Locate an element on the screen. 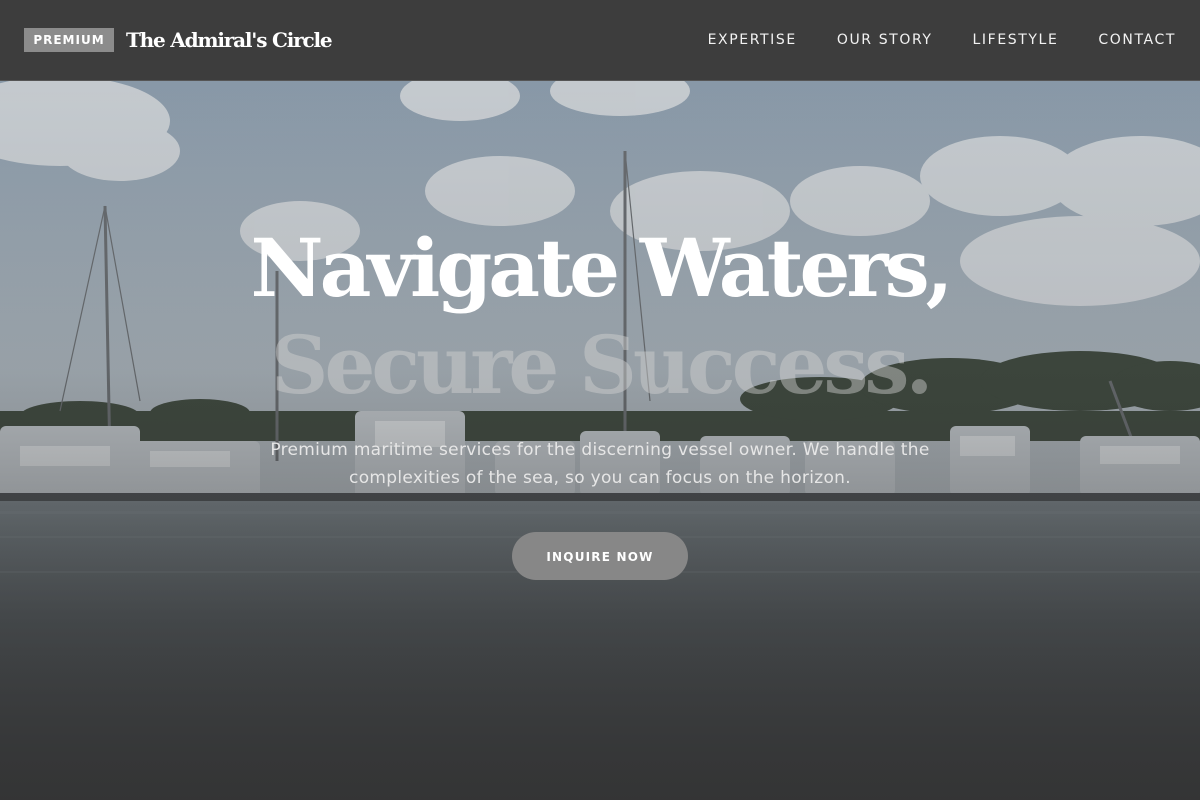  main-nav: EXPERTISE OUR STORY LIFESTYLE CONTACT is located at coordinates (942, 40).